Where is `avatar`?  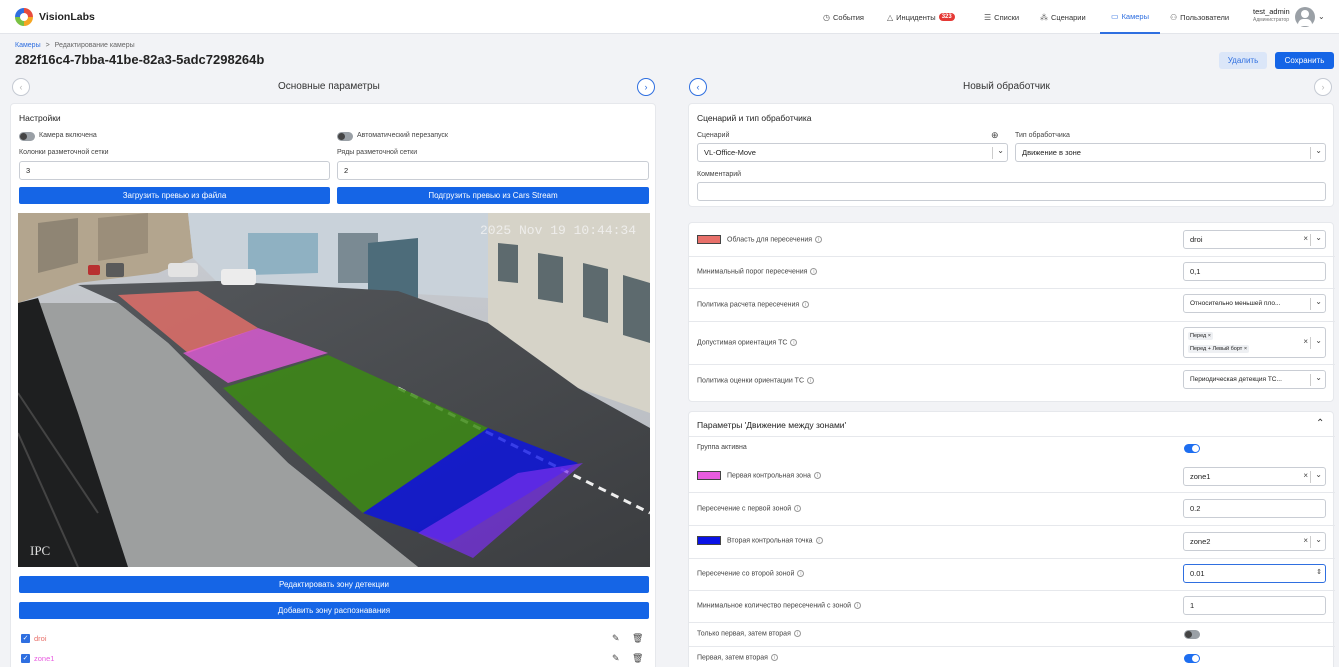 avatar is located at coordinates (1305, 17).